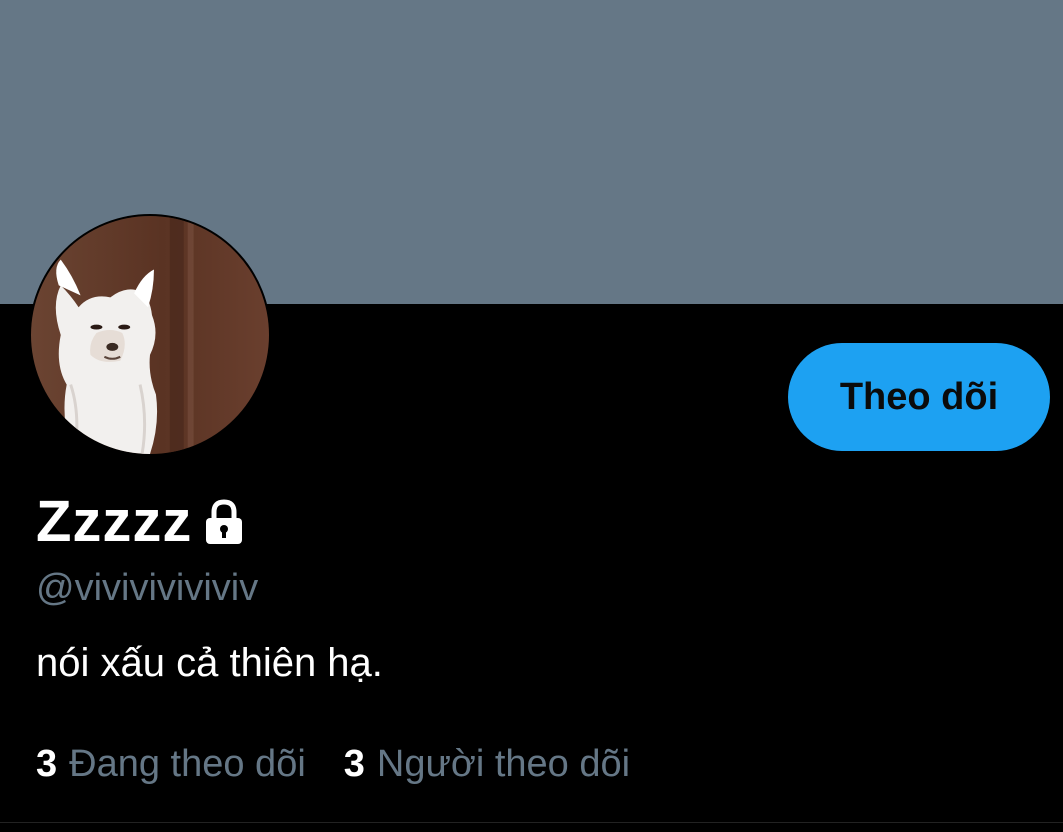  Describe the element at coordinates (47, 764) in the screenshot. I see `following-count: 3` at that location.